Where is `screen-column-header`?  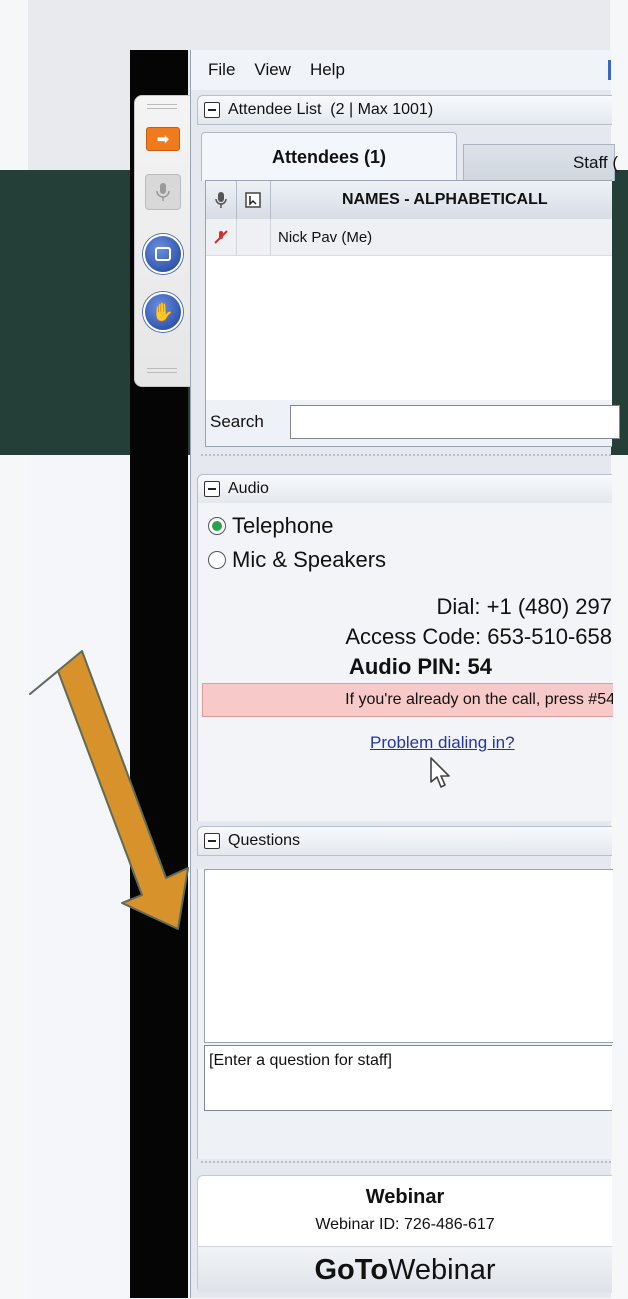
screen-column-header is located at coordinates (253, 200).